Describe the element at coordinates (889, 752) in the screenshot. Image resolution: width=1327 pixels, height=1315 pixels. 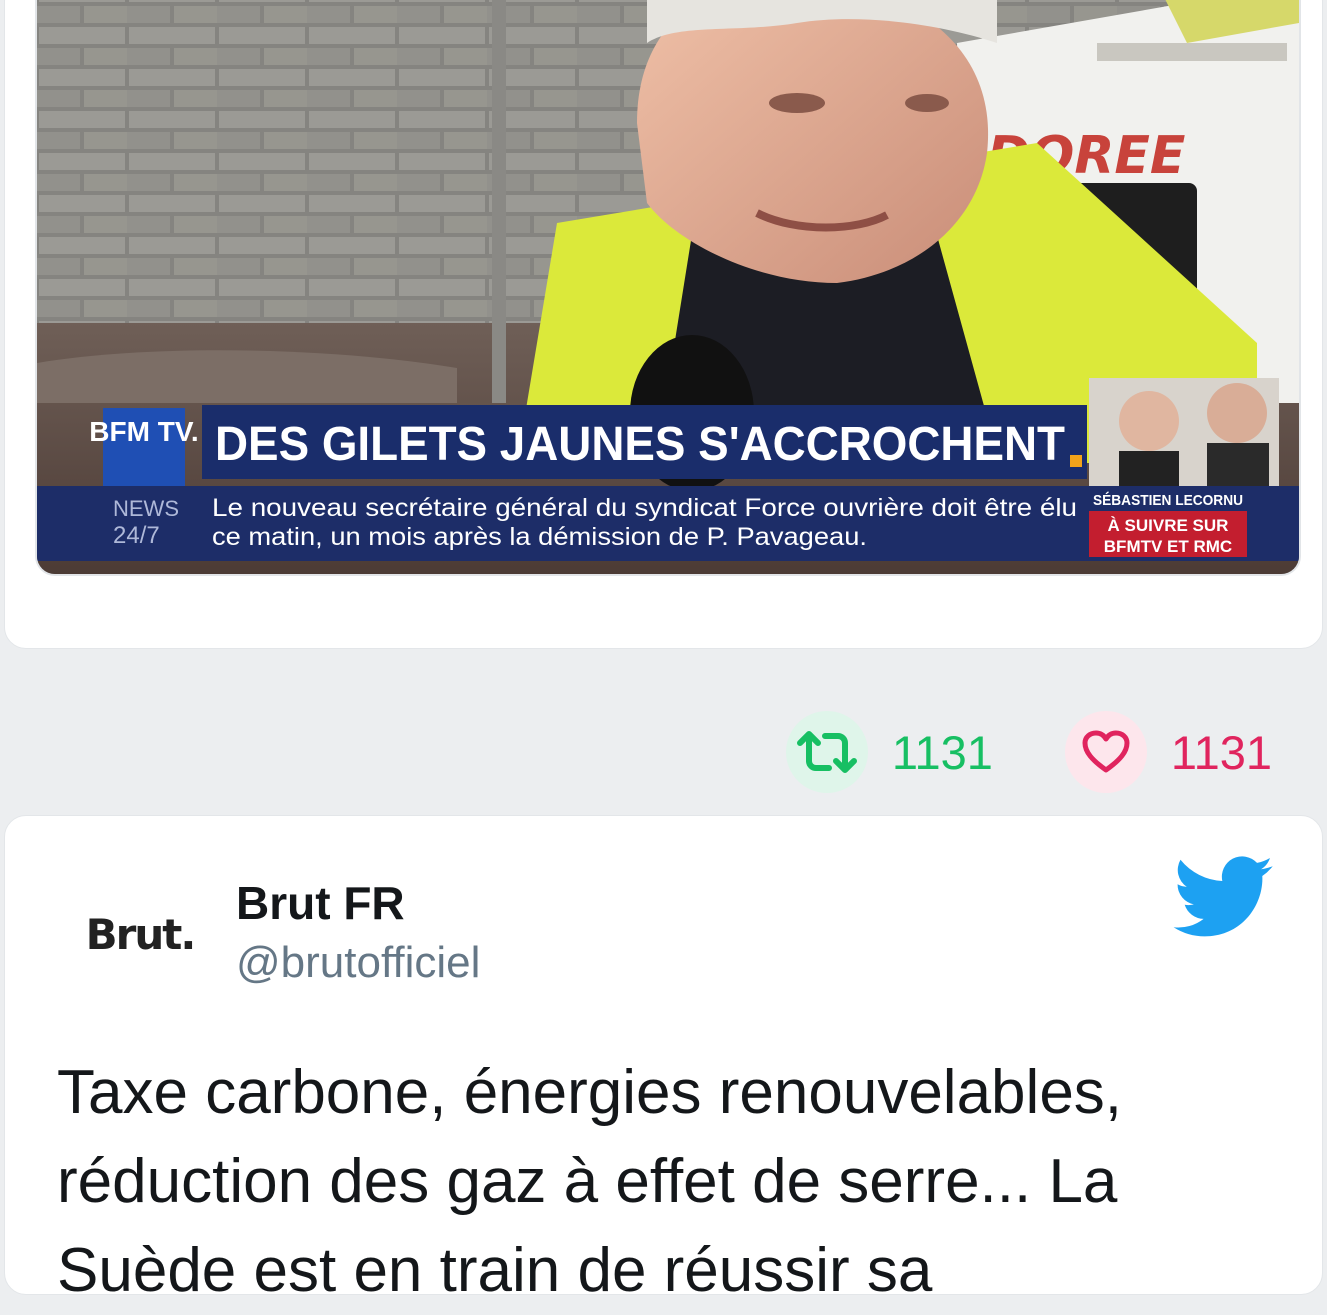
I see `retweet-button: 1131` at that location.